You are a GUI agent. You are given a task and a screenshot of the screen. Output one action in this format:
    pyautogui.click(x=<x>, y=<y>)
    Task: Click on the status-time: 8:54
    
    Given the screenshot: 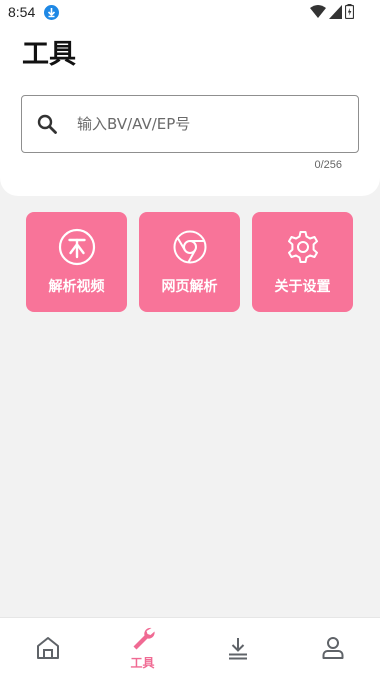 What is the action you would take?
    pyautogui.click(x=22, y=12)
    